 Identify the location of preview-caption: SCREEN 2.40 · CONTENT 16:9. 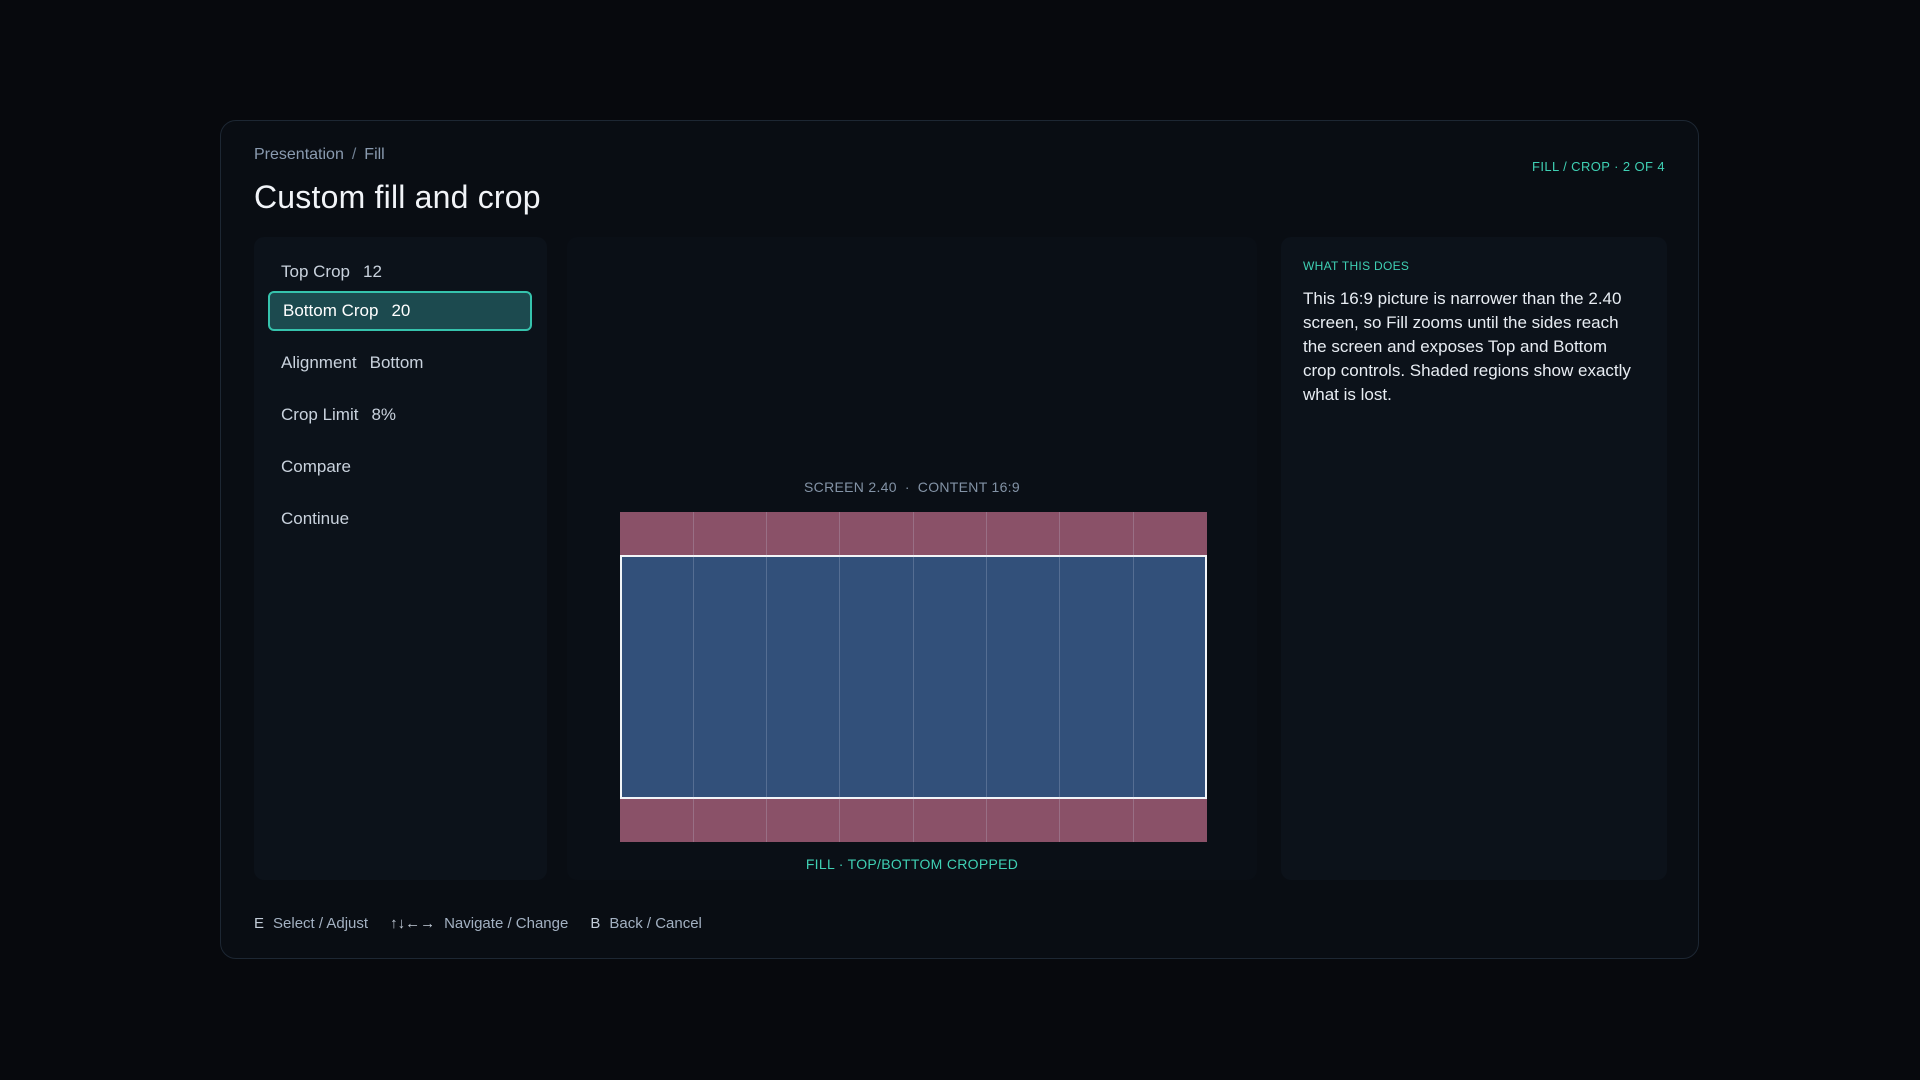
(912, 487).